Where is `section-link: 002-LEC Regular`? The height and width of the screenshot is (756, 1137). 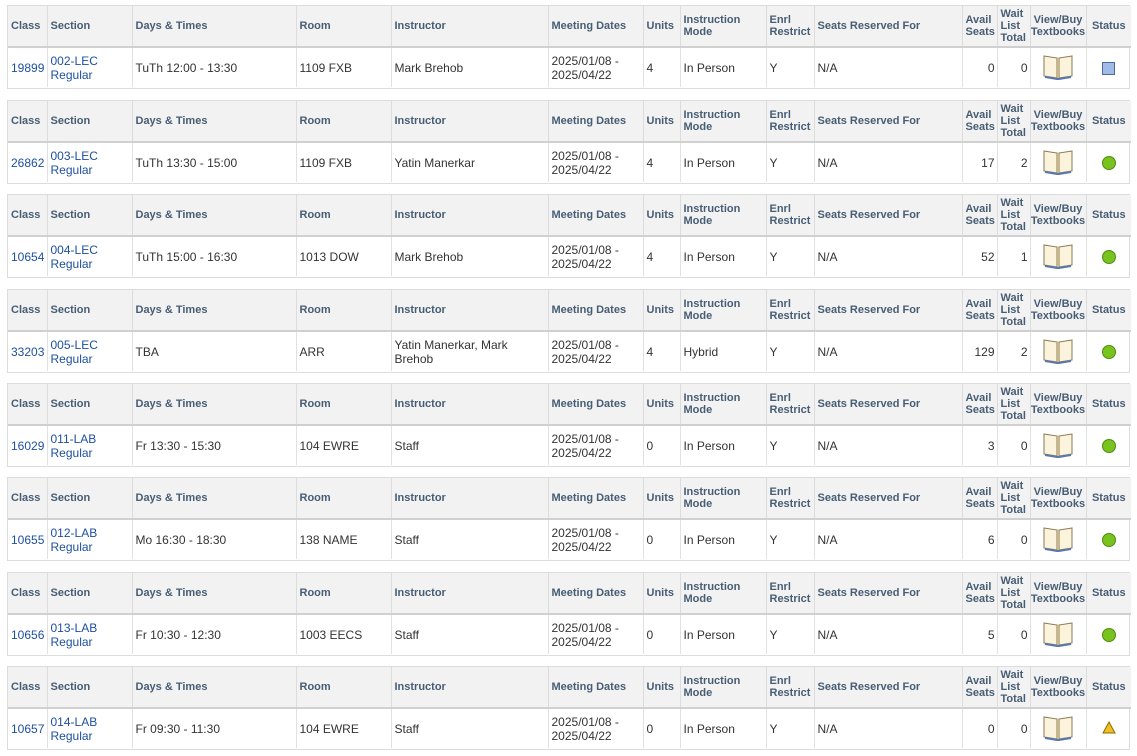 section-link: 002-LEC Regular is located at coordinates (90, 67).